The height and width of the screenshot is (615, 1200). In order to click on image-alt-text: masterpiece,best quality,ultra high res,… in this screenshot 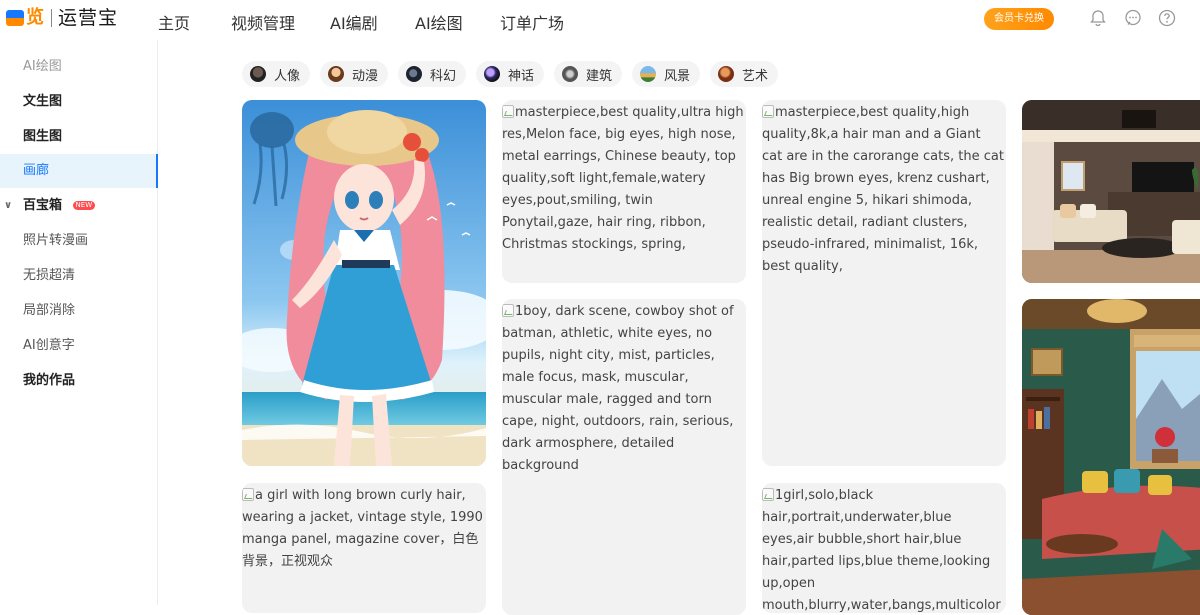, I will do `click(624, 178)`.